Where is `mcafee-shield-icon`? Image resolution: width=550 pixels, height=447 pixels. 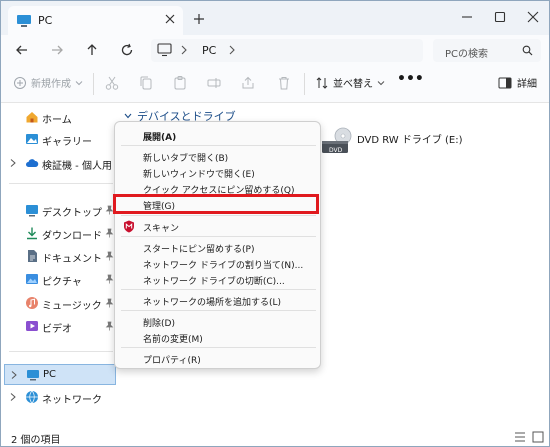
mcafee-shield-icon is located at coordinates (129, 228).